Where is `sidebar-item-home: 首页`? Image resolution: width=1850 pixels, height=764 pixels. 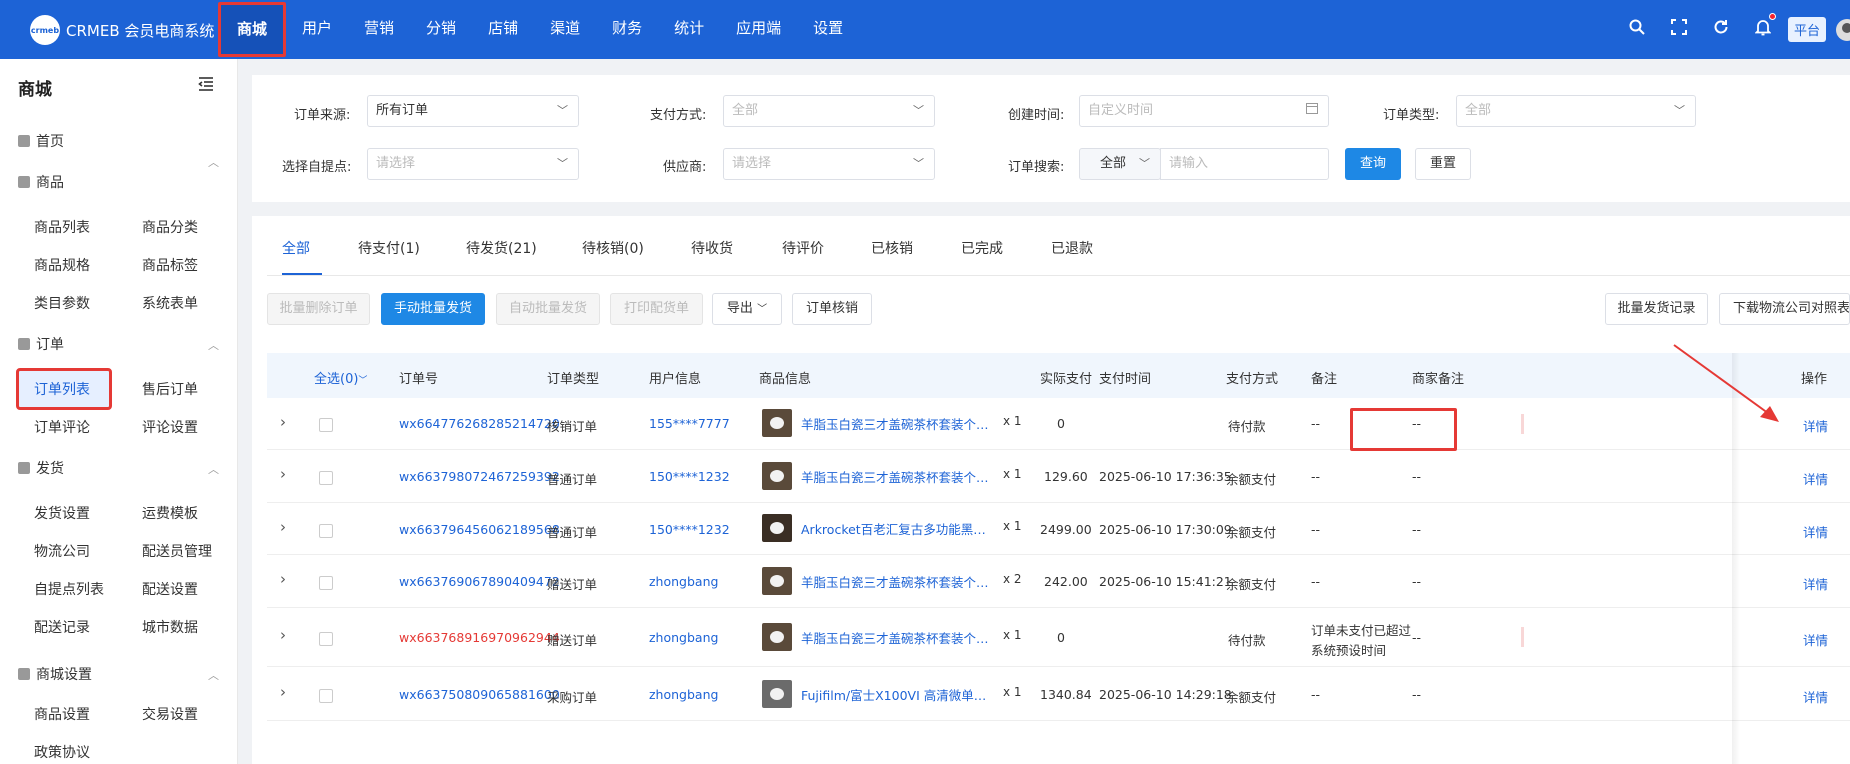 sidebar-item-home: 首页 is located at coordinates (41, 141).